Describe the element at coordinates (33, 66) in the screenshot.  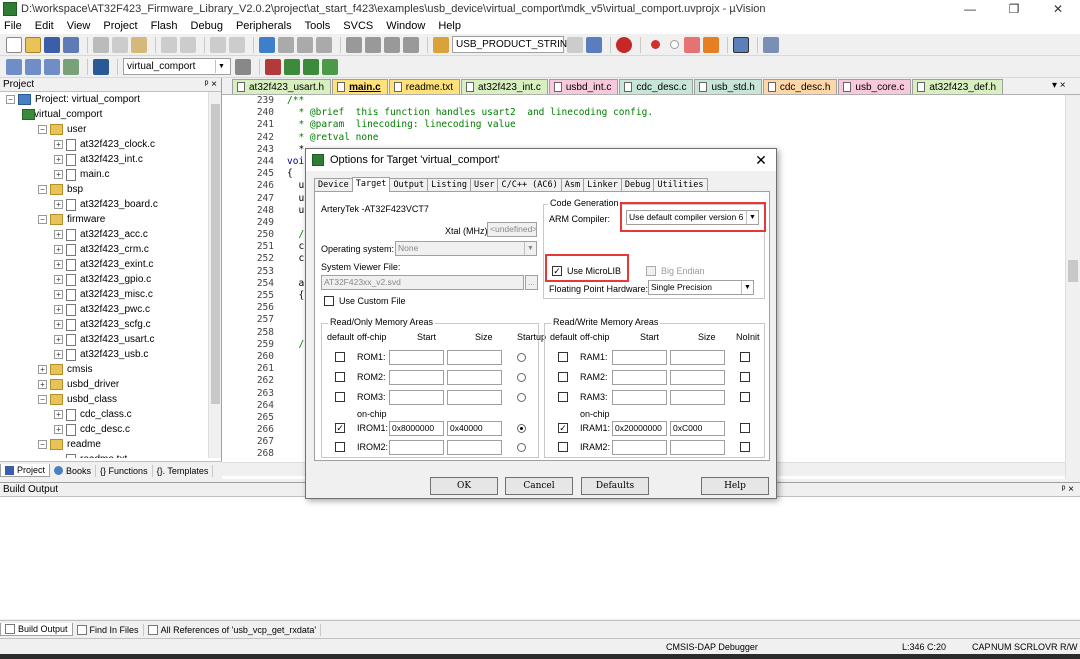
I see `build-icon` at that location.